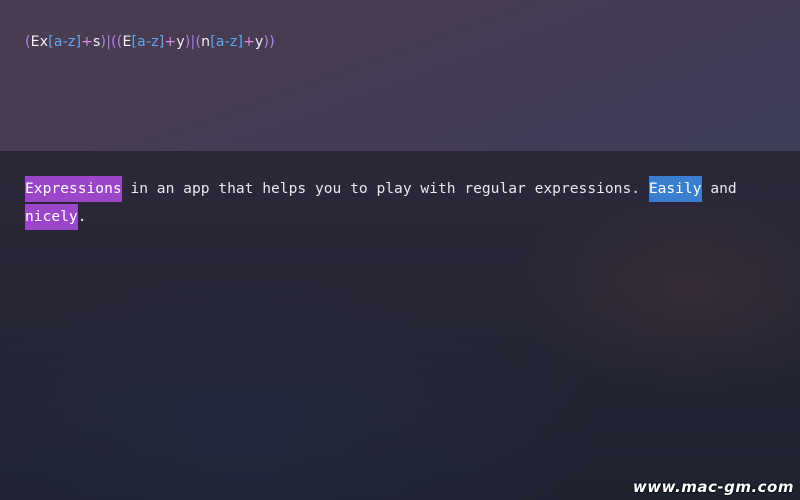  I want to click on match-highlight-purple: Expressions, so click(73, 189).